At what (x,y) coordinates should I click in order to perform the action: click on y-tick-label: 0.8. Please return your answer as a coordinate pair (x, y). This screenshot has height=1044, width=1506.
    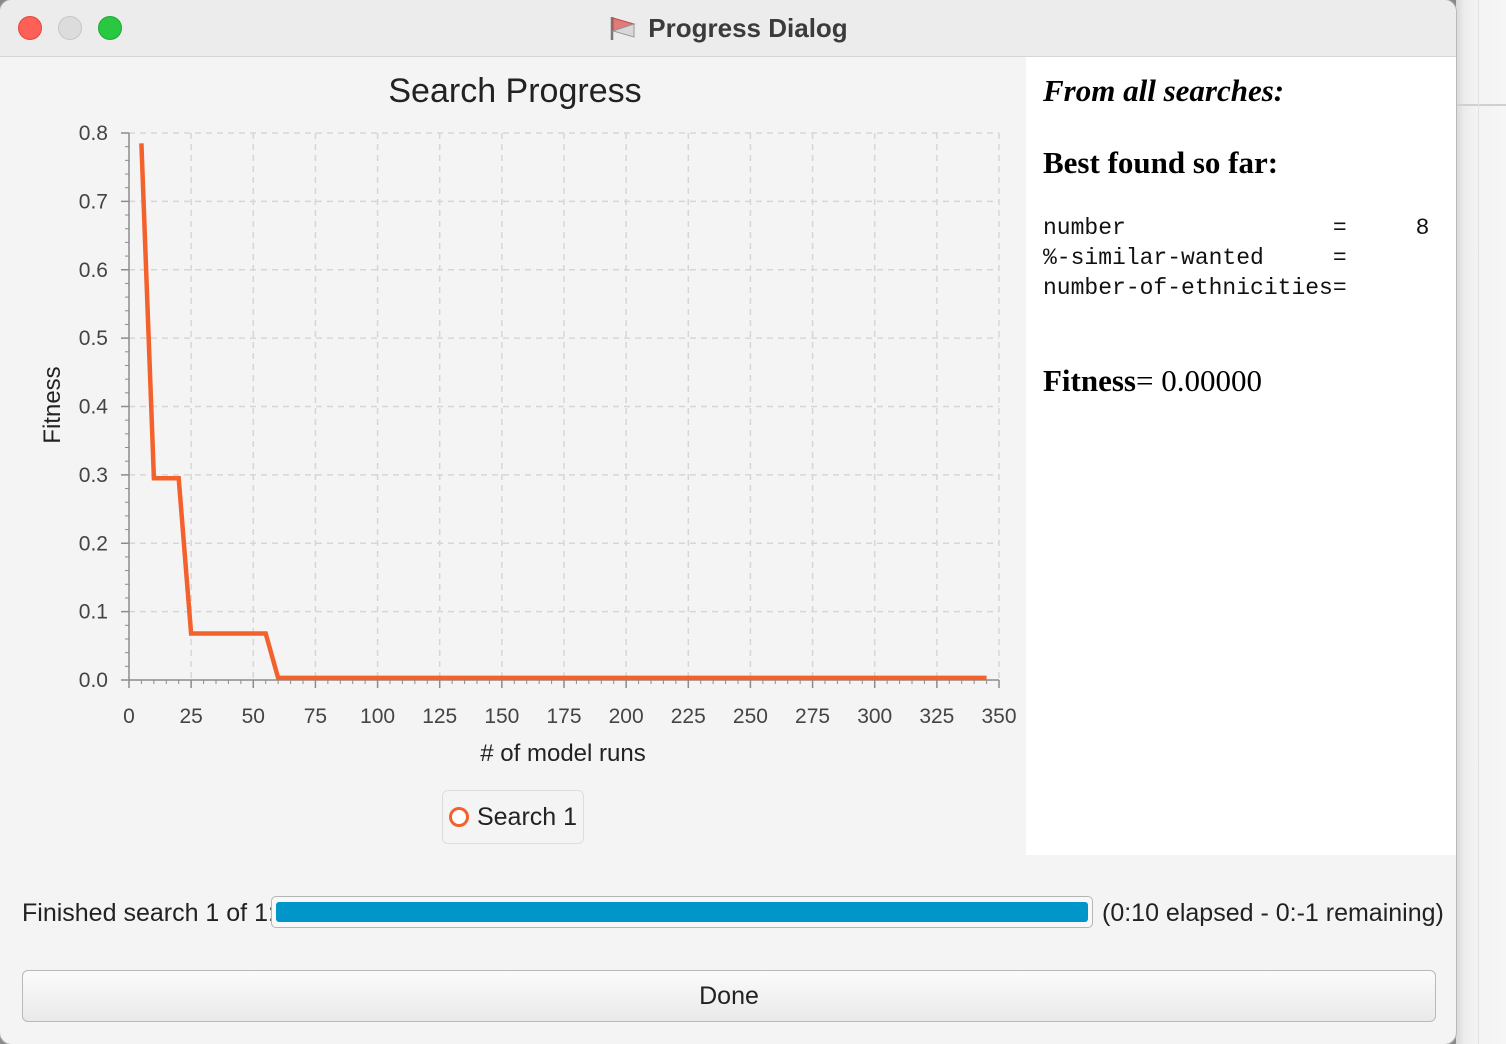
    Looking at the image, I should click on (93, 133).